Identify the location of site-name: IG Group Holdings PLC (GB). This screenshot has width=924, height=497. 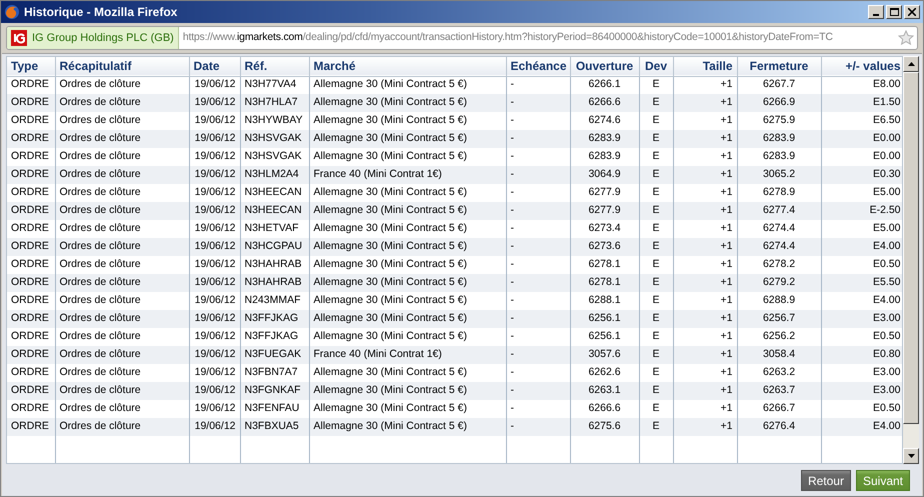
(103, 38).